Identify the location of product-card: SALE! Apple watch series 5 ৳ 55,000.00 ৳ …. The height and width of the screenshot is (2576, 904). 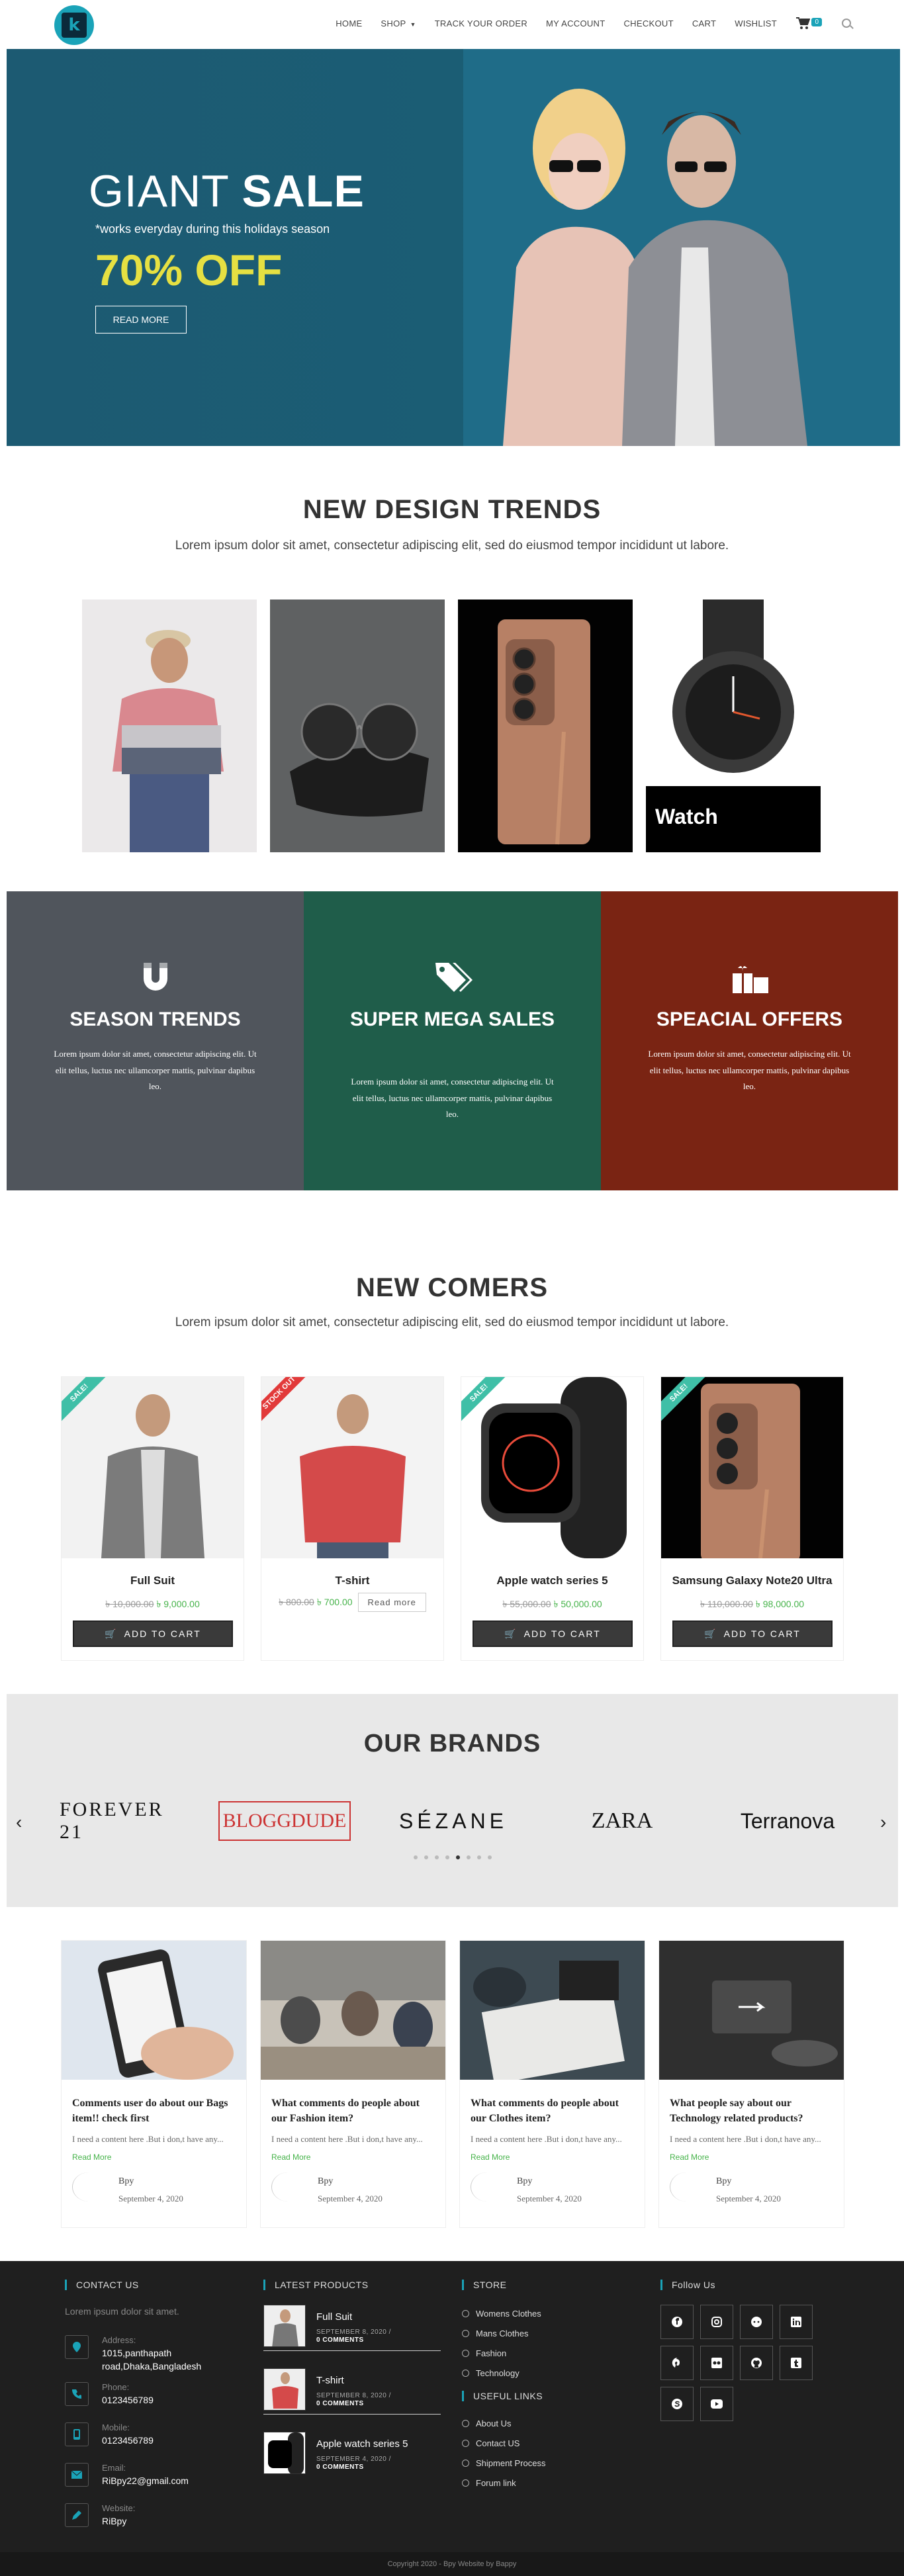
(552, 1518).